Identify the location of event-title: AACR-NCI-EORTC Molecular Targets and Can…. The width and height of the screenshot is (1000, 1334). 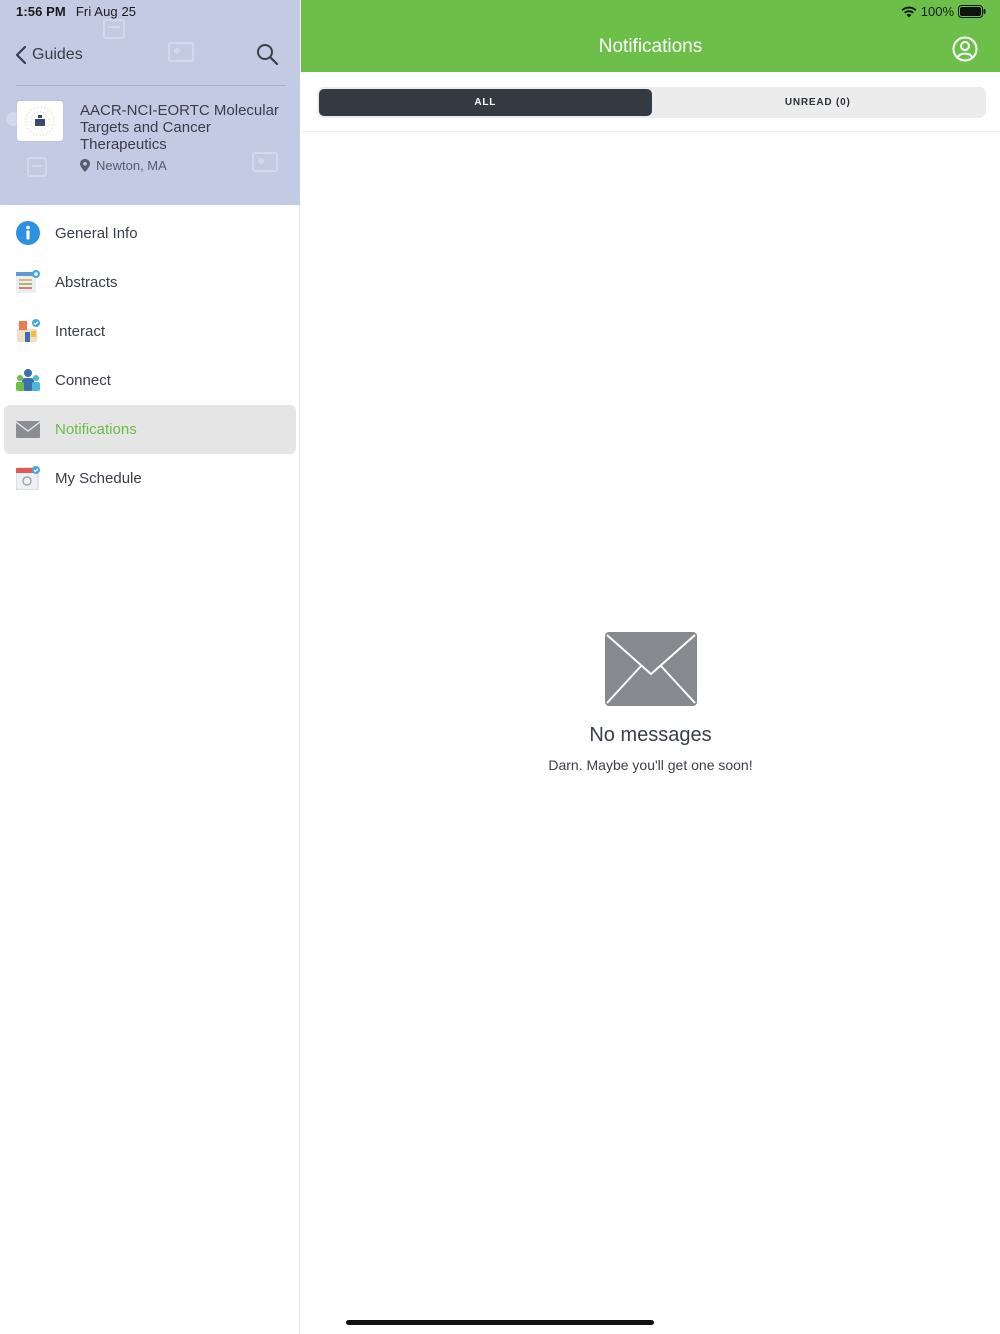
(179, 127).